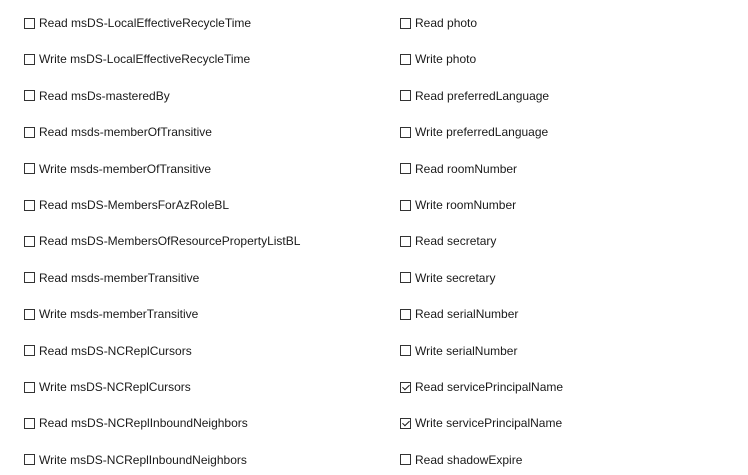  I want to click on permission-item: Write msDS-NCReplCursors, so click(107, 387).